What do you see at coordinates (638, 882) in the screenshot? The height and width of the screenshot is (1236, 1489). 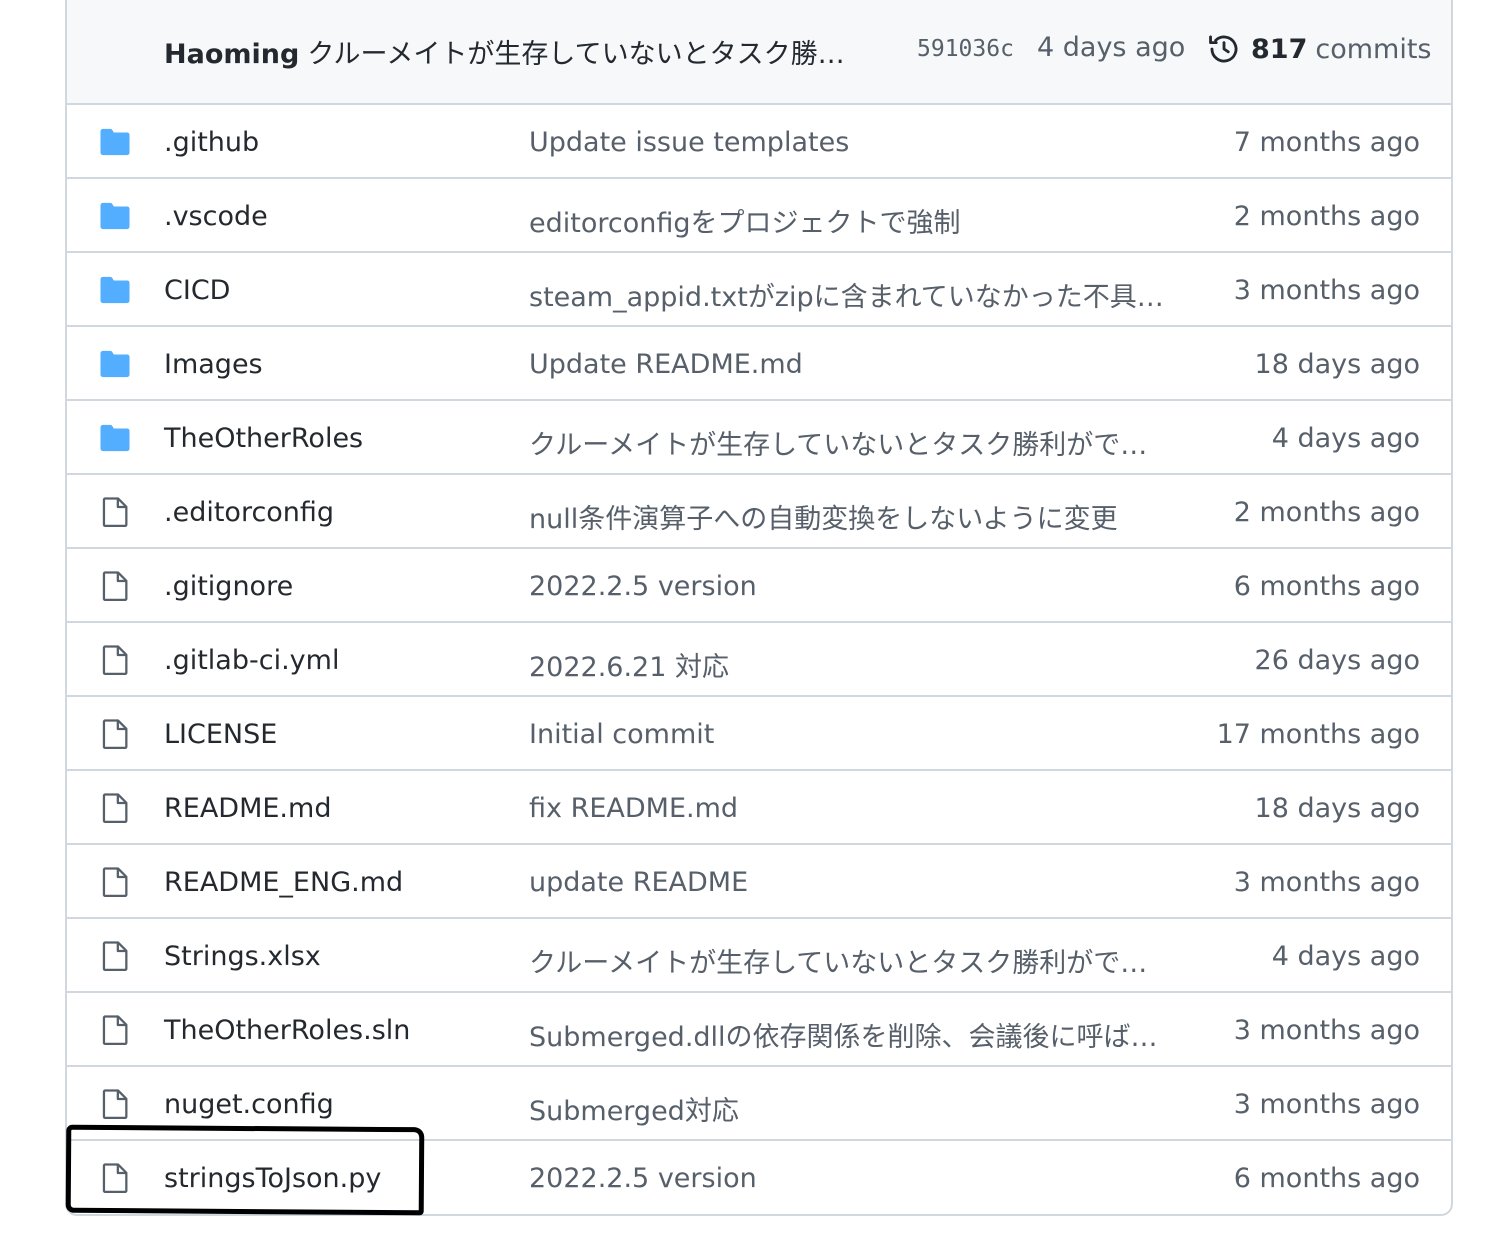 I see `file-commit-message: update README` at bounding box center [638, 882].